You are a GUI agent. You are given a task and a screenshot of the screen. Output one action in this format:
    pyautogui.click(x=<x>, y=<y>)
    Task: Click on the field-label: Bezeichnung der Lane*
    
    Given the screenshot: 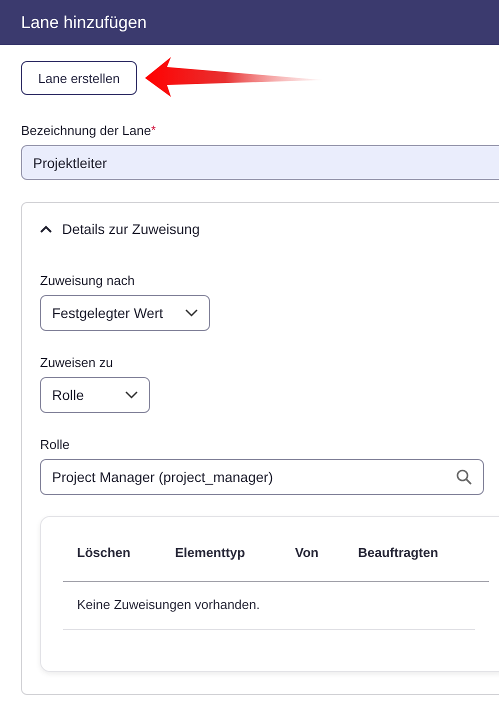 What is the action you would take?
    pyautogui.click(x=89, y=130)
    